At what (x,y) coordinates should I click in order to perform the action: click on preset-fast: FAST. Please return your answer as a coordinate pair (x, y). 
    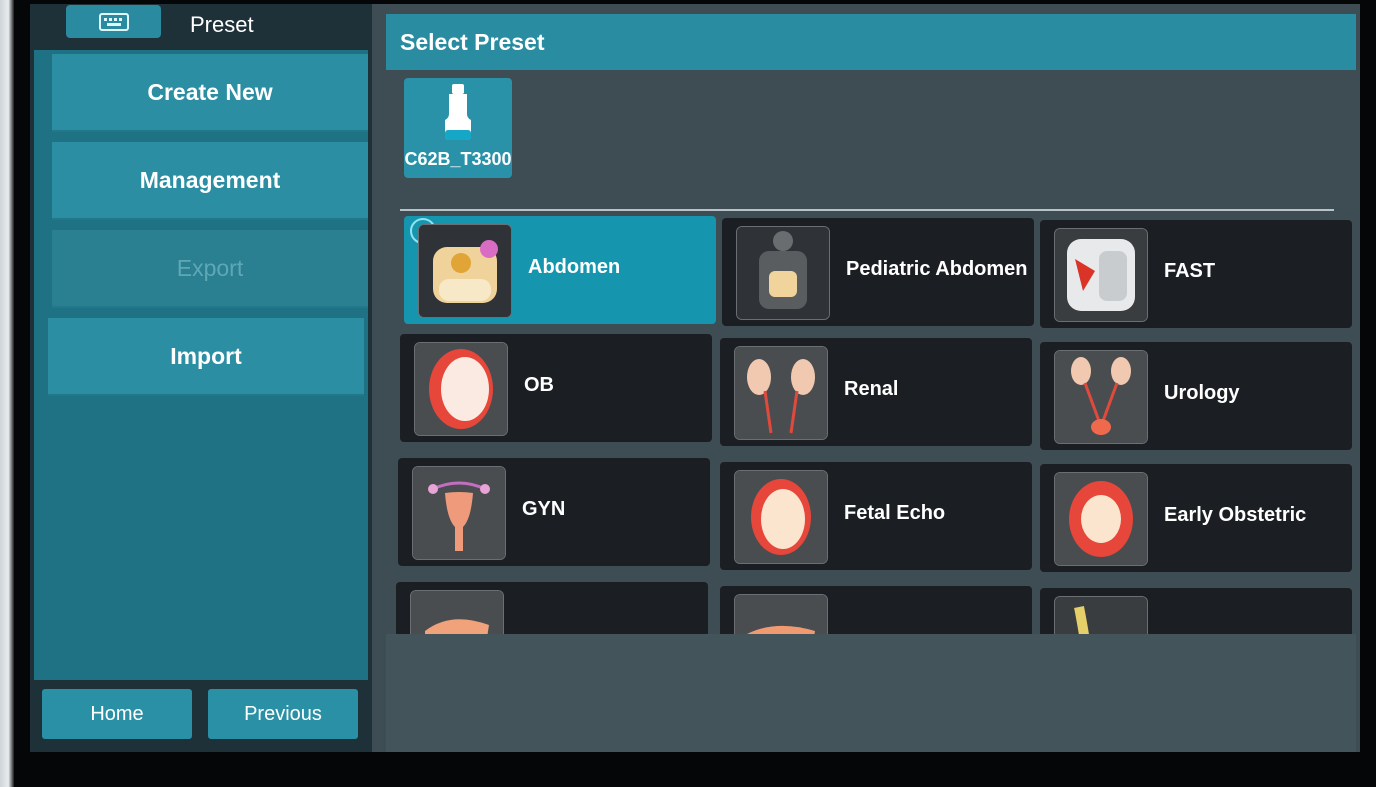
    Looking at the image, I should click on (1196, 274).